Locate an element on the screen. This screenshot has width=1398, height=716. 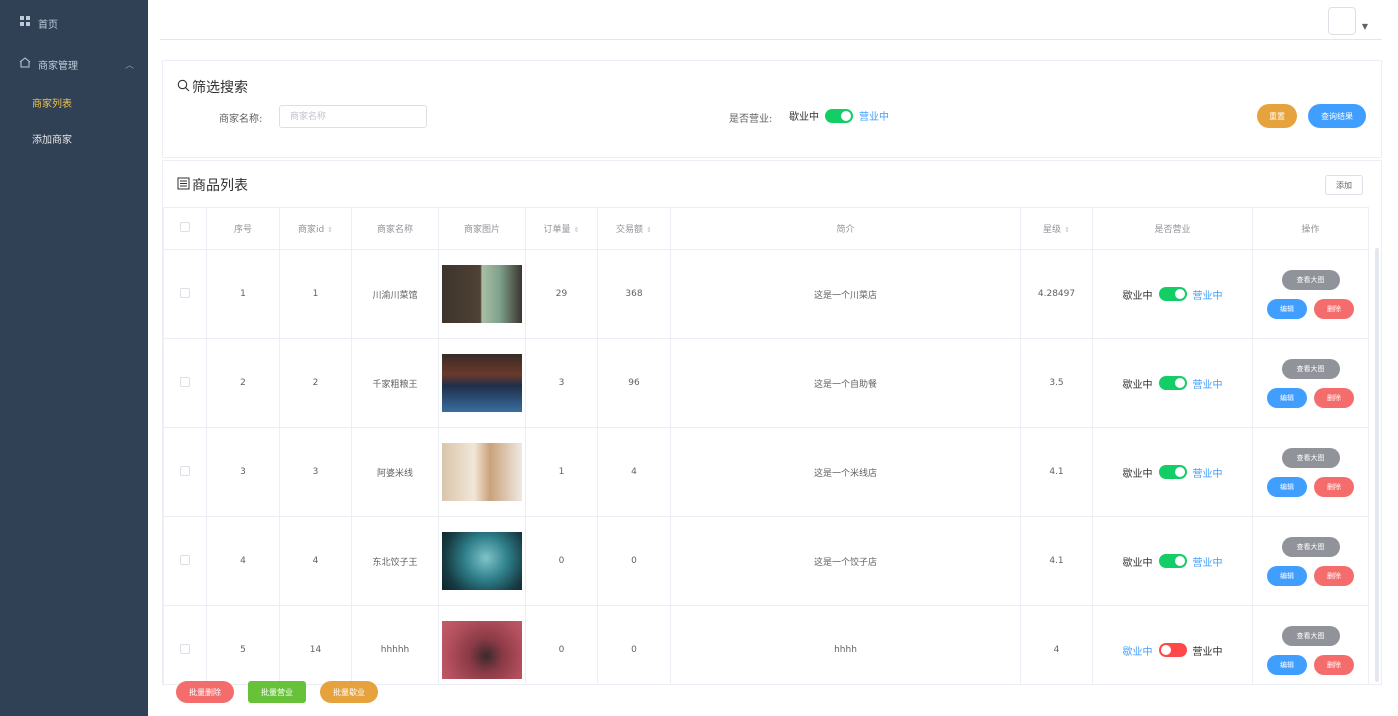
sidebar-item-label: 商家列表 is located at coordinates (52, 104).